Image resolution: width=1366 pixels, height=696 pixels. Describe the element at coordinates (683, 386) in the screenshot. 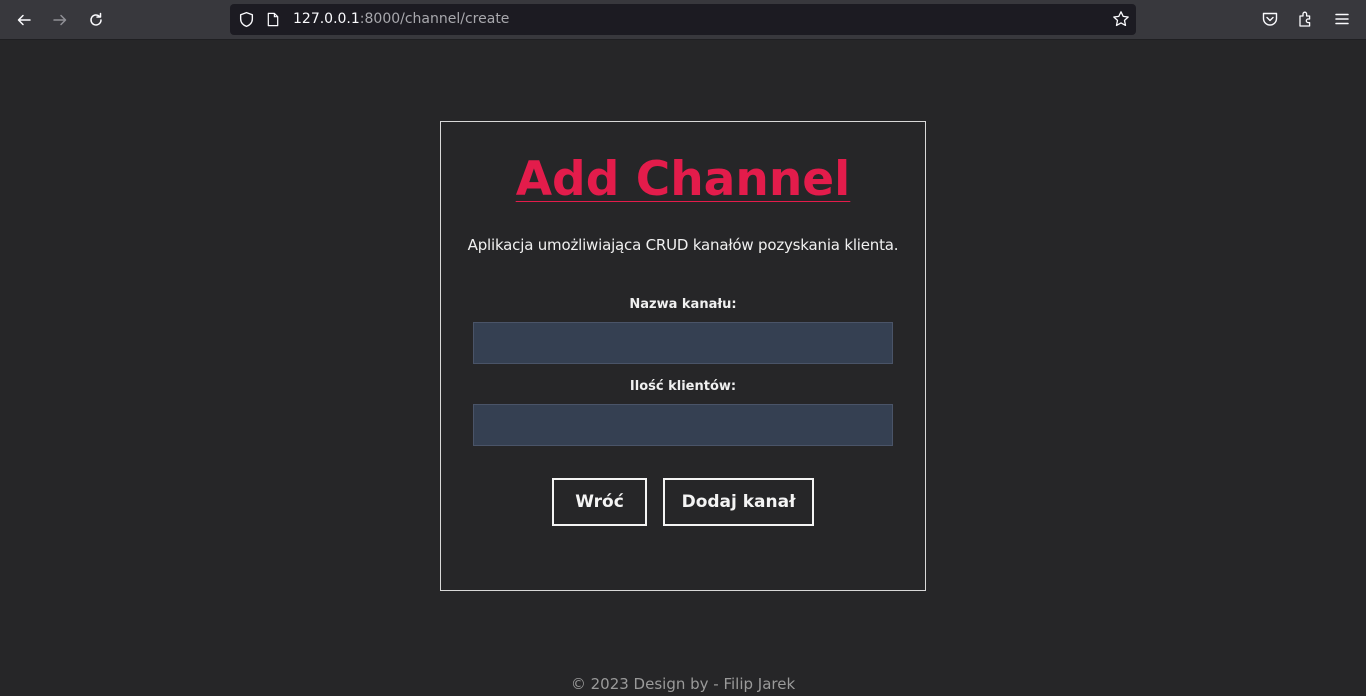

I see `clients-count-label: Ilość klientów:` at that location.